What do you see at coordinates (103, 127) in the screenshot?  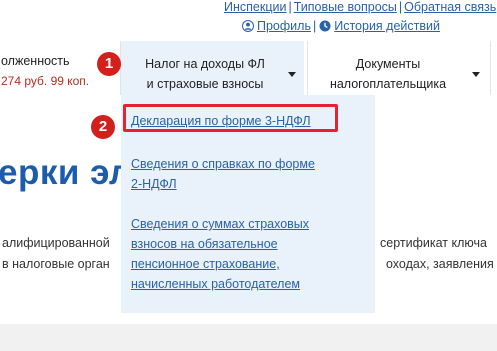 I see `step-marker-2: 2` at bounding box center [103, 127].